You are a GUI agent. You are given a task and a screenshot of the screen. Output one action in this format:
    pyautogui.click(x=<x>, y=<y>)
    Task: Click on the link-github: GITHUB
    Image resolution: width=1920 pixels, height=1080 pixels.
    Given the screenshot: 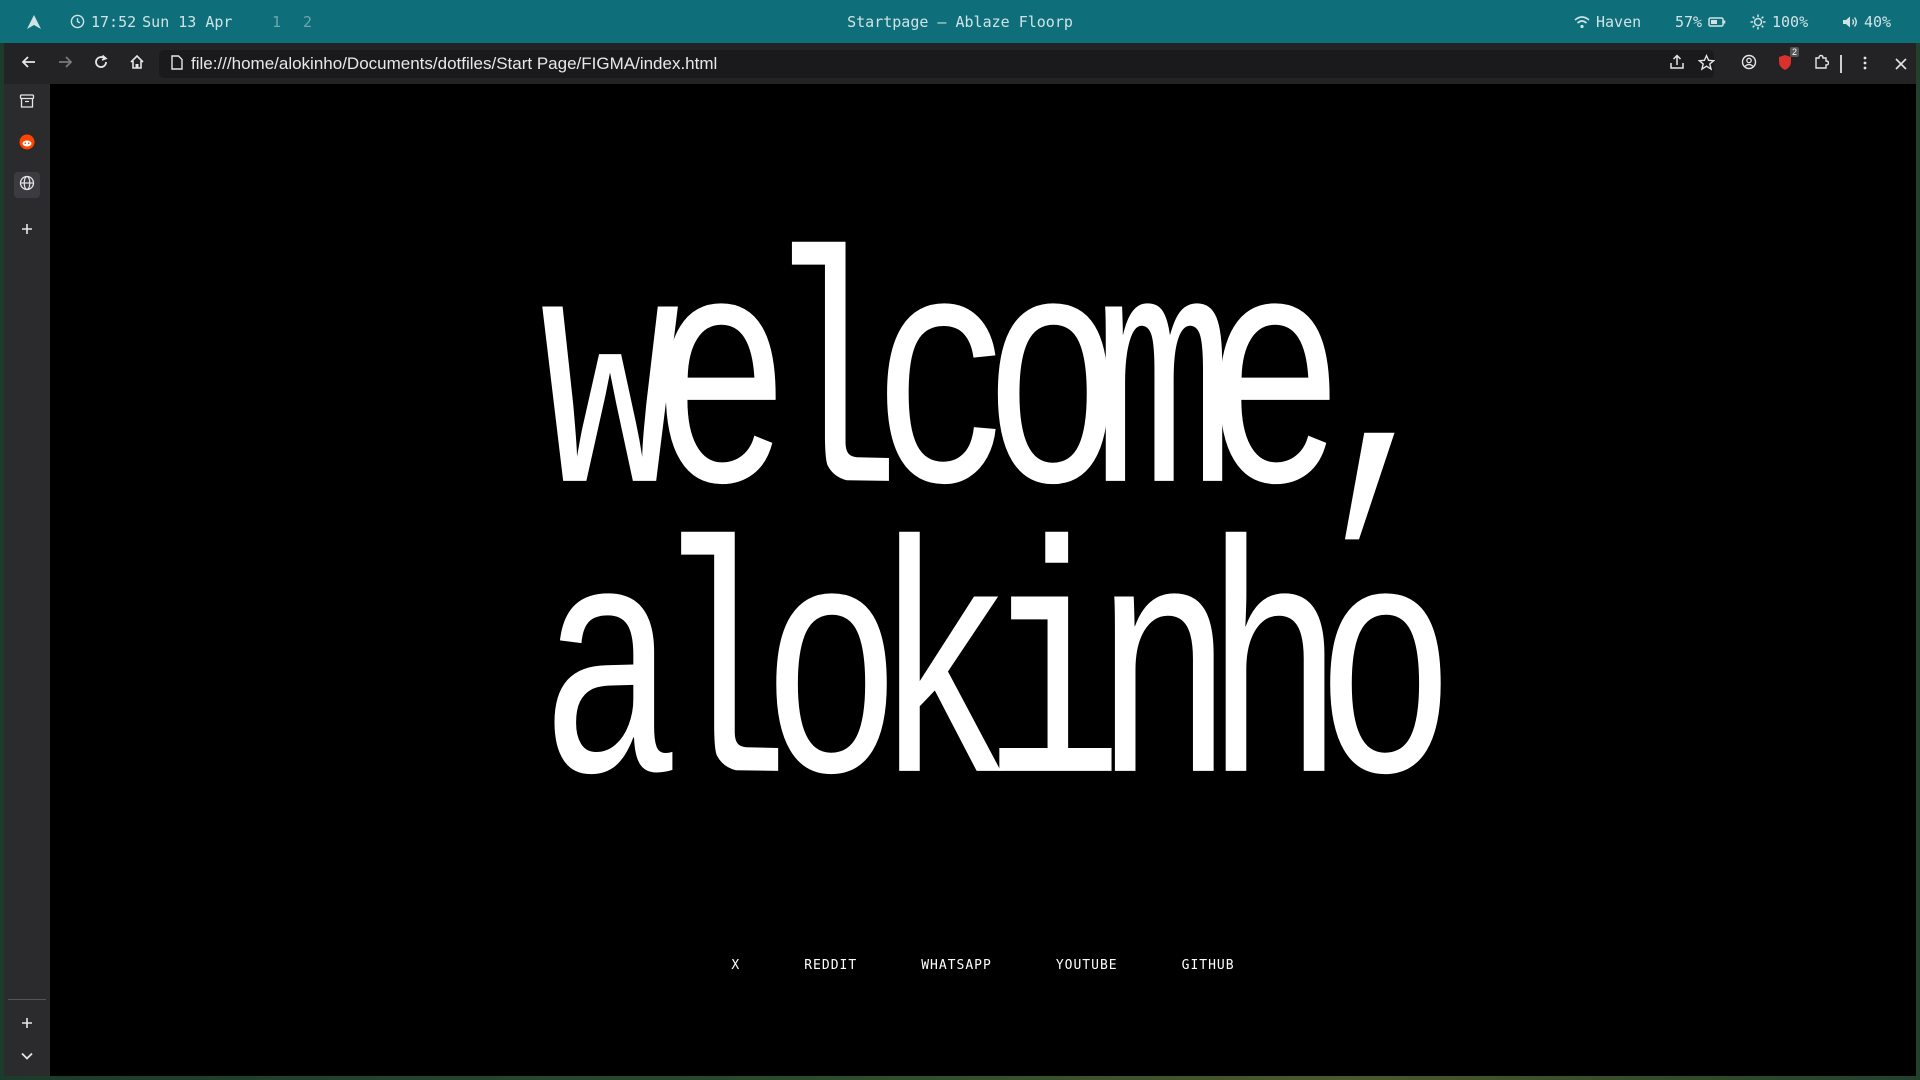 What is the action you would take?
    pyautogui.click(x=1208, y=965)
    